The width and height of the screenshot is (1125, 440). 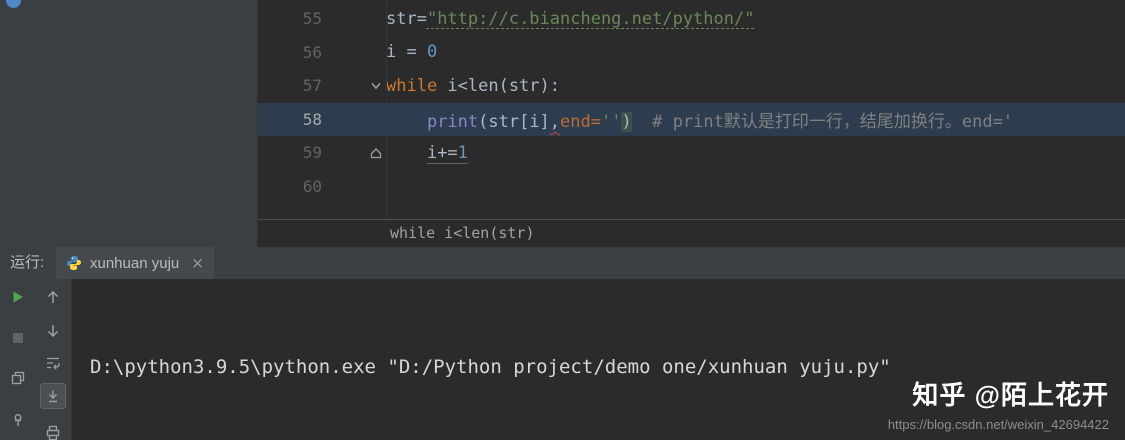 I want to click on line-number: 58, so click(x=312, y=119).